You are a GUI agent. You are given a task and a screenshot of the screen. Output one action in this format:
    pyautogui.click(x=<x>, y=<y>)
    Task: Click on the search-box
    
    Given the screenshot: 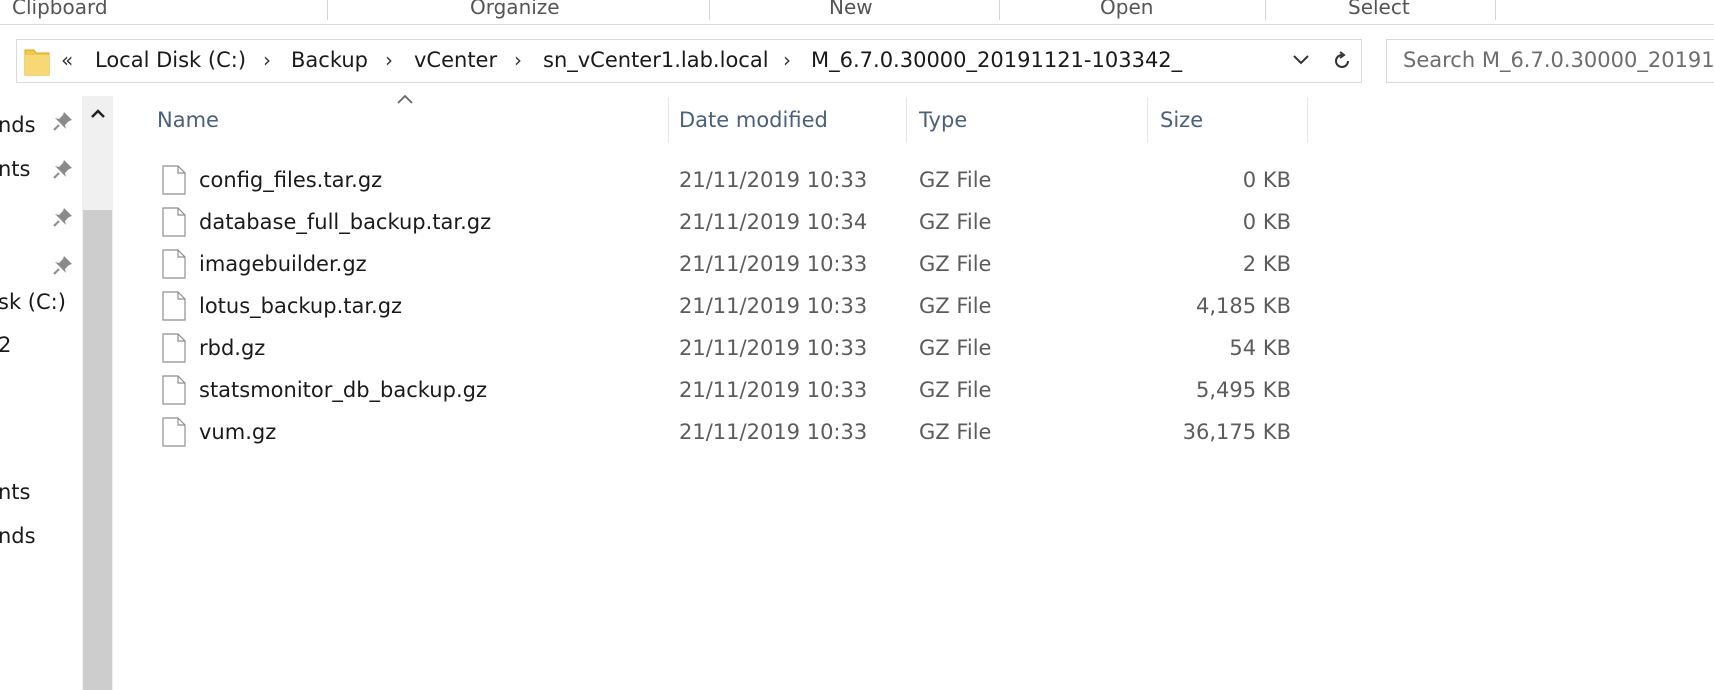 What is the action you would take?
    pyautogui.click(x=1550, y=61)
    